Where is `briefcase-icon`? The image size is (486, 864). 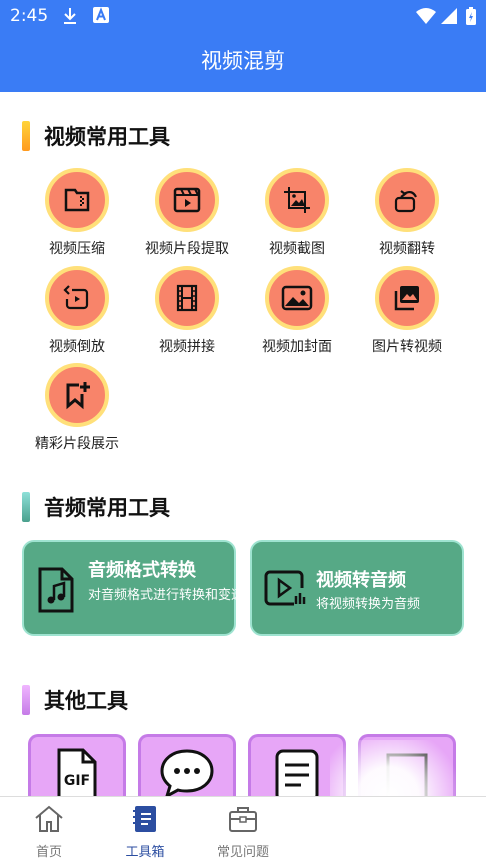 briefcase-icon is located at coordinates (243, 819).